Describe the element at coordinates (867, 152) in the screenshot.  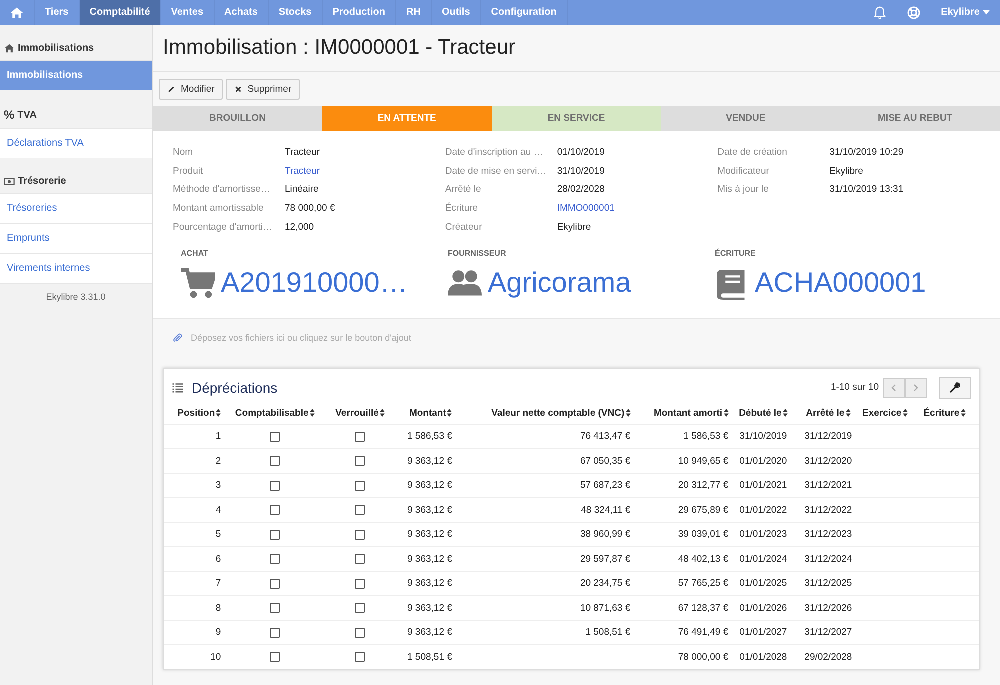
I see `field-value: 31/10/2019 10:29` at that location.